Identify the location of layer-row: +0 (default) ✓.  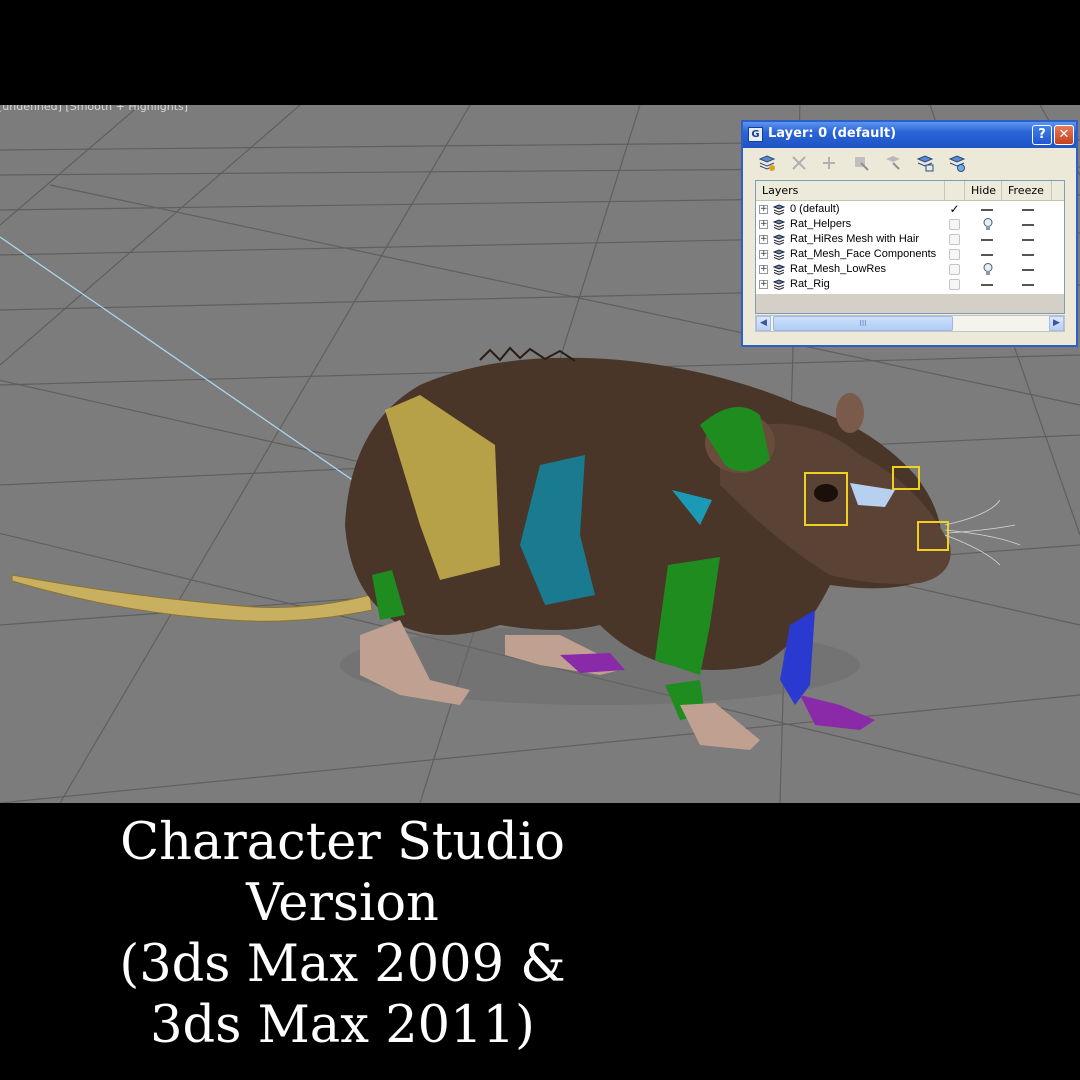
(910, 209).